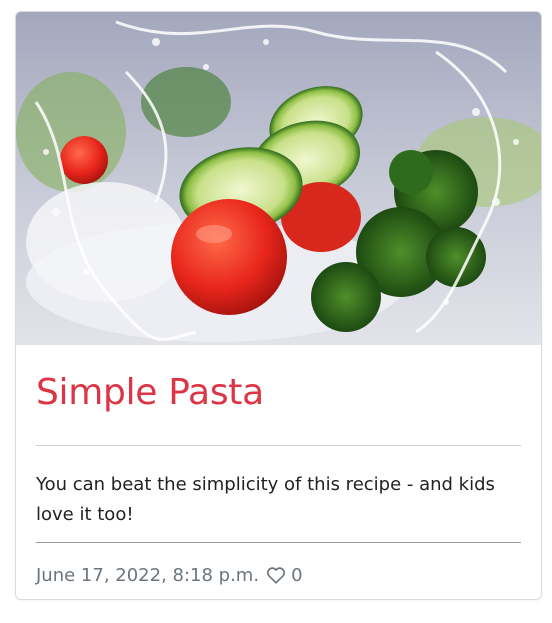 Image resolution: width=552 pixels, height=623 pixels. Describe the element at coordinates (297, 575) in the screenshot. I see `like-count: 0` at that location.